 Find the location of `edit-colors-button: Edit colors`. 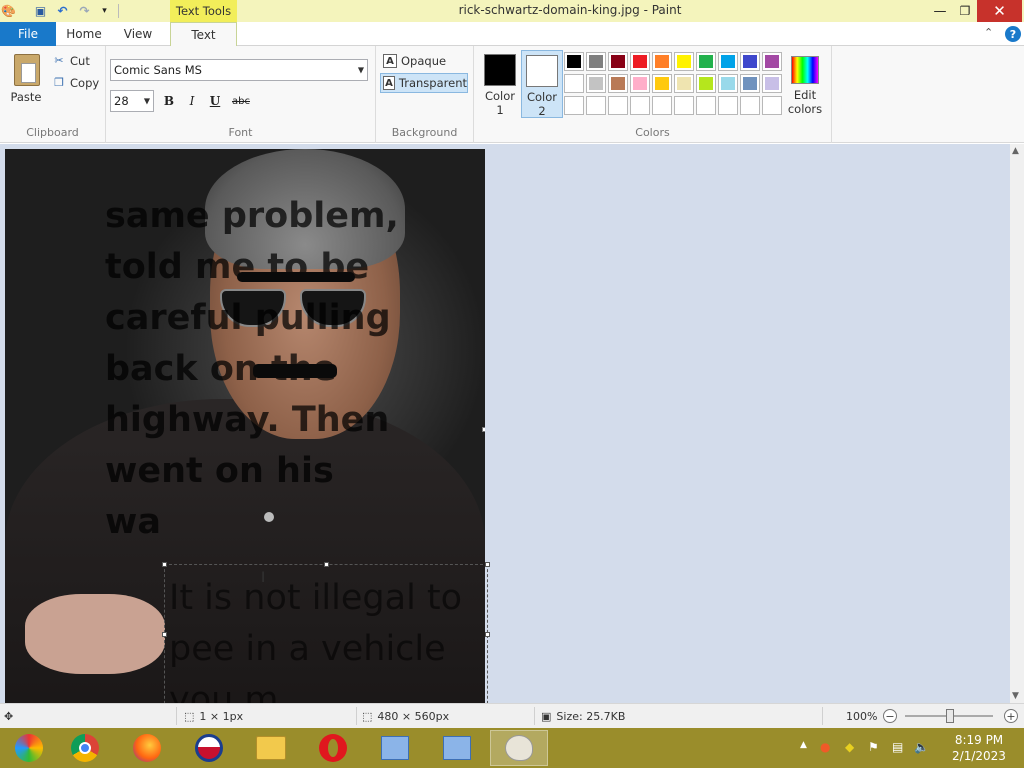

edit-colors-button: Edit colors is located at coordinates (805, 84).